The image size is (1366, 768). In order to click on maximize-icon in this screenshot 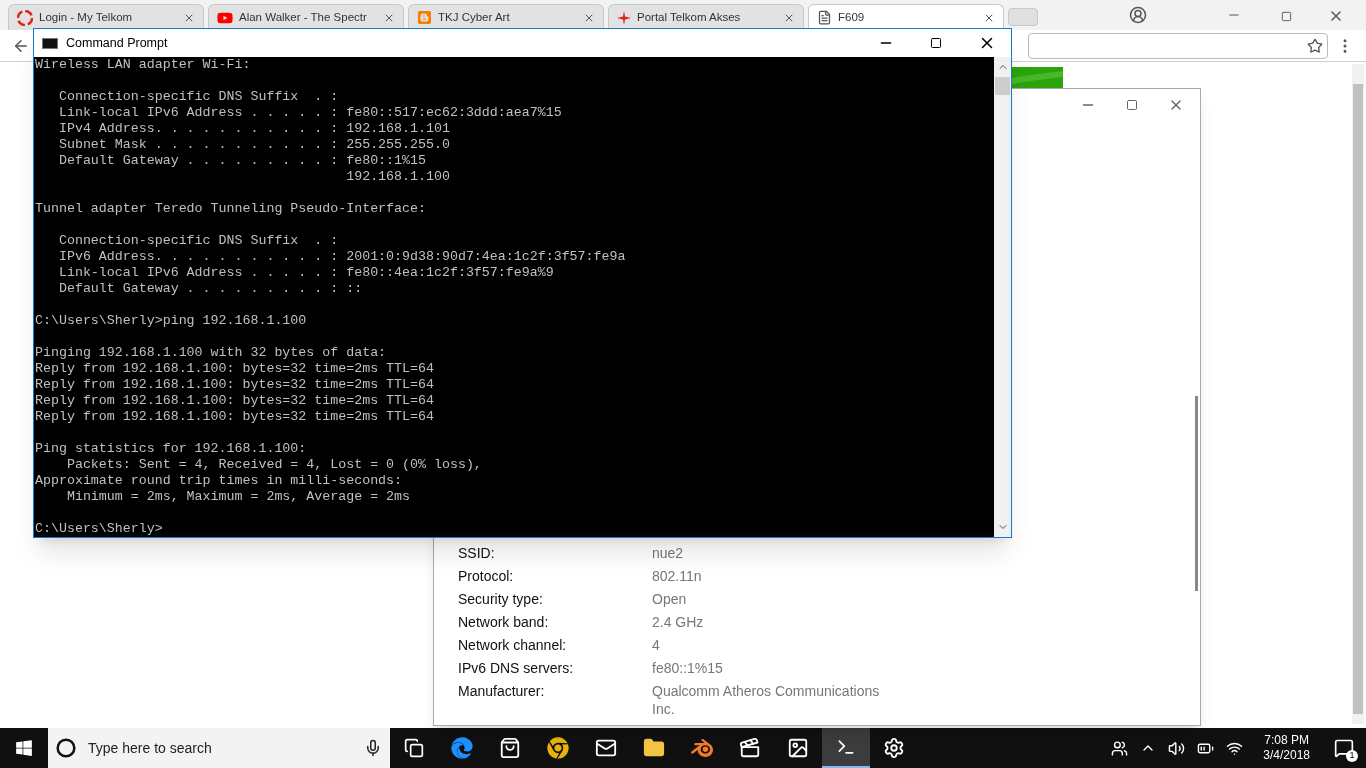, I will do `click(936, 43)`.